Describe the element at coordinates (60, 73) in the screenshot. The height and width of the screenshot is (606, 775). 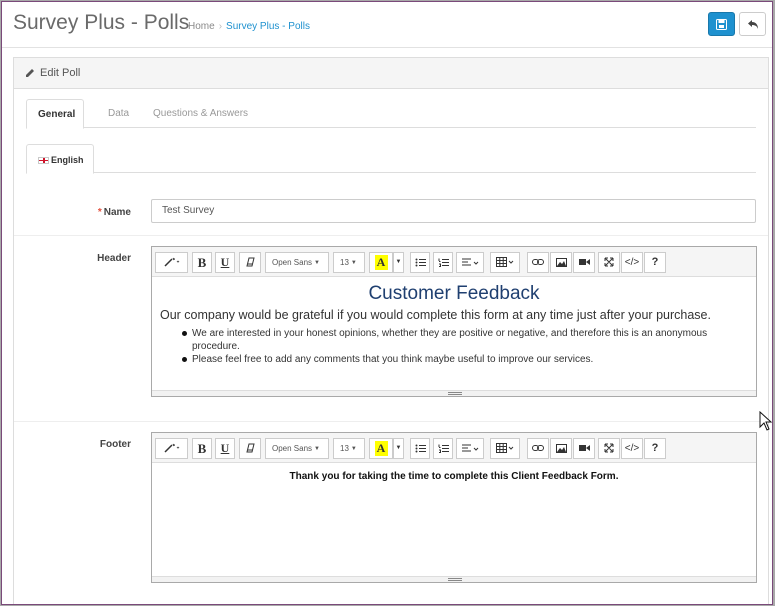
I see `panel-title: Edit Poll` at that location.